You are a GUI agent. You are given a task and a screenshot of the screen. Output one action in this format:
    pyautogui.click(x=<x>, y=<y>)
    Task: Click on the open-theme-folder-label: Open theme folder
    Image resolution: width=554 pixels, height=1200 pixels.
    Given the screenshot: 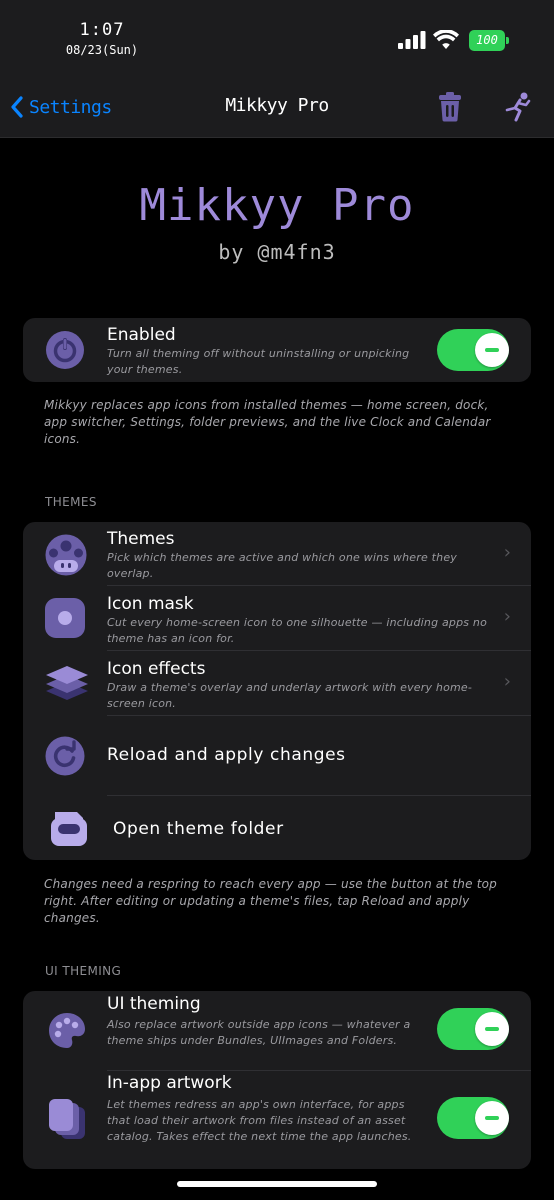 What is the action you would take?
    pyautogui.click(x=198, y=829)
    